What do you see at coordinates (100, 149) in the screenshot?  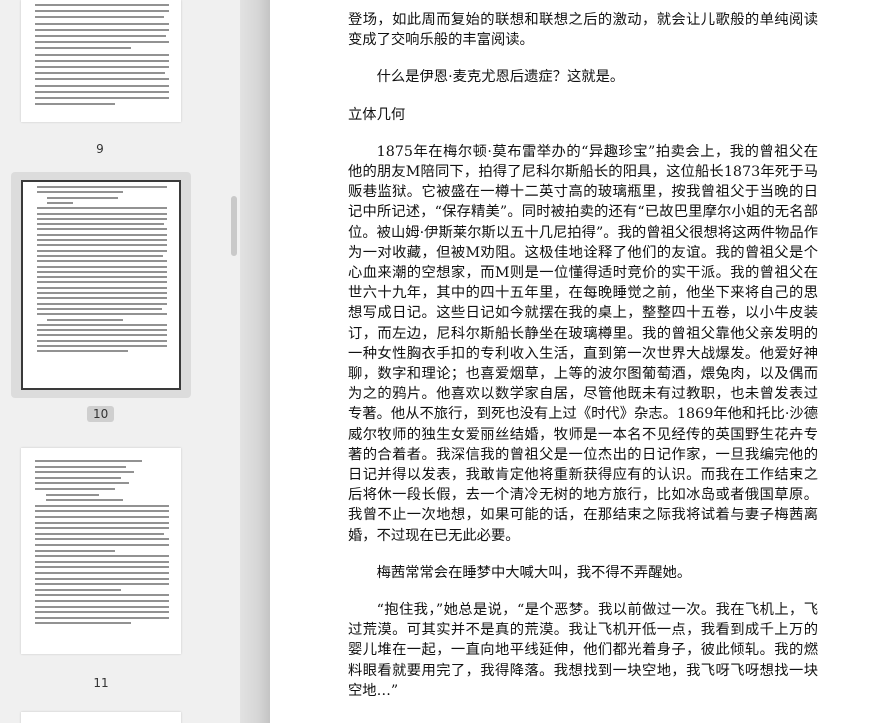 I see `thumbnail-page-number: 9` at bounding box center [100, 149].